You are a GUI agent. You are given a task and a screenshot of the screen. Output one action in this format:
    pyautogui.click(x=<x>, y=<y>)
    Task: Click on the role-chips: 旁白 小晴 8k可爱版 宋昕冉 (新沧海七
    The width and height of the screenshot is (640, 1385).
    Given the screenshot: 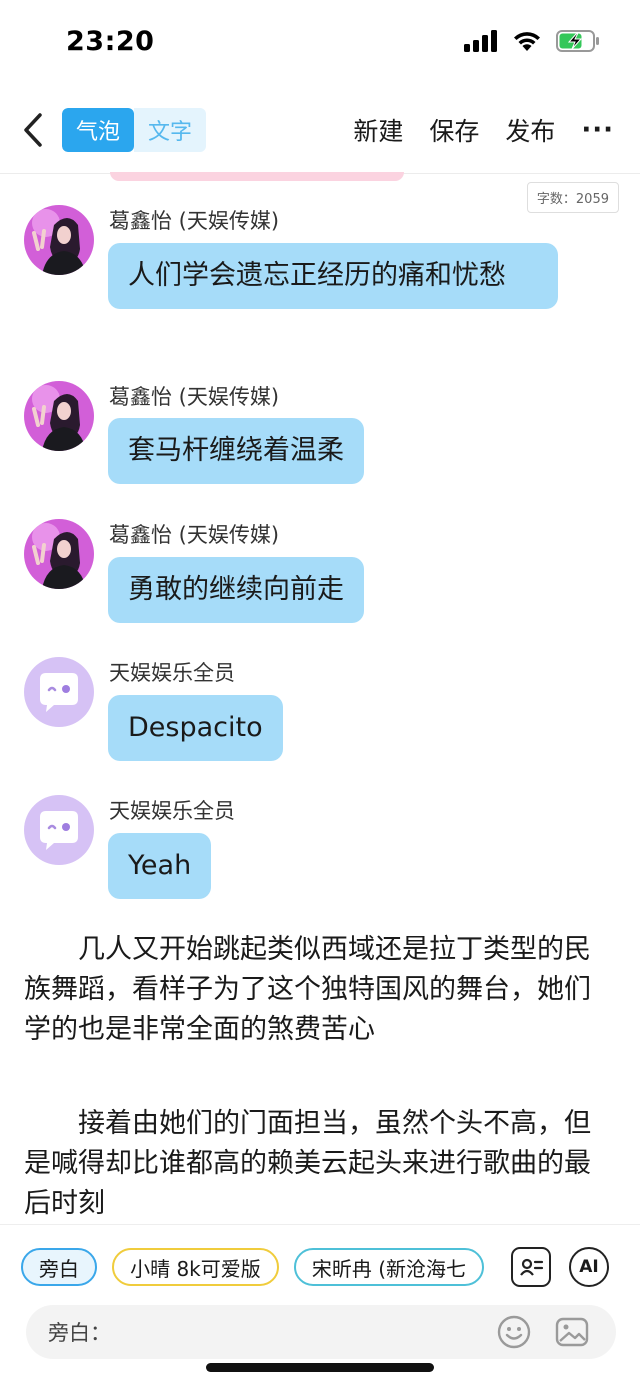 What is the action you would take?
    pyautogui.click(x=256, y=1268)
    